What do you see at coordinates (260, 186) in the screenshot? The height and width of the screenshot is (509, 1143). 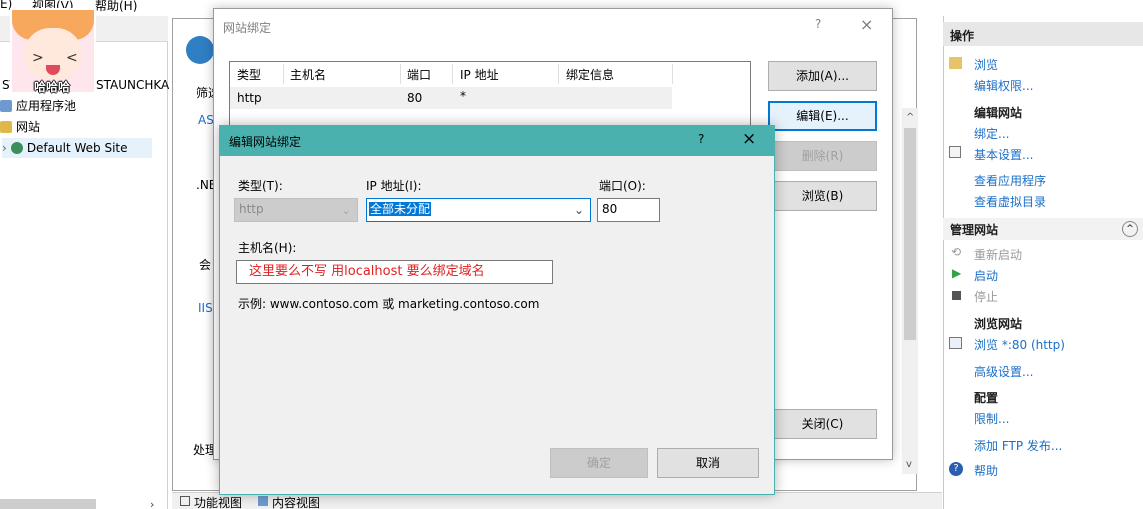 I see `type-label: 类型(T):` at bounding box center [260, 186].